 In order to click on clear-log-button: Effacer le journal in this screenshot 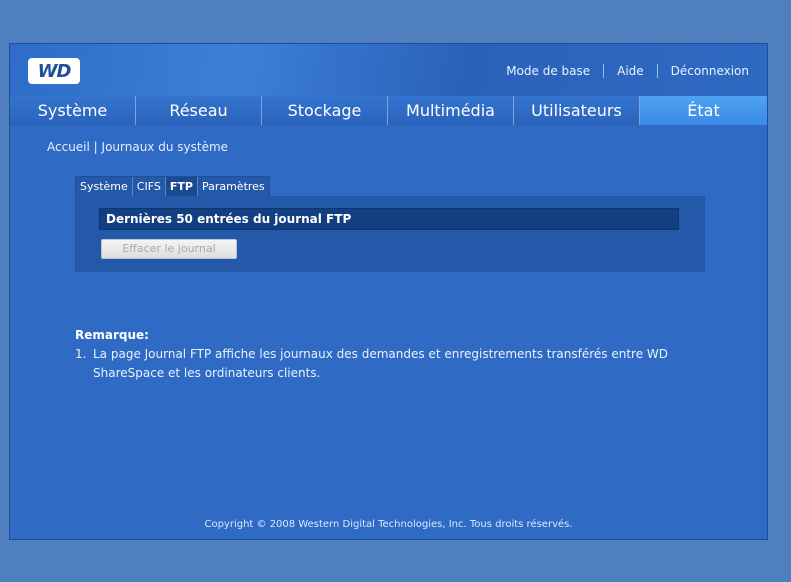, I will do `click(169, 249)`.